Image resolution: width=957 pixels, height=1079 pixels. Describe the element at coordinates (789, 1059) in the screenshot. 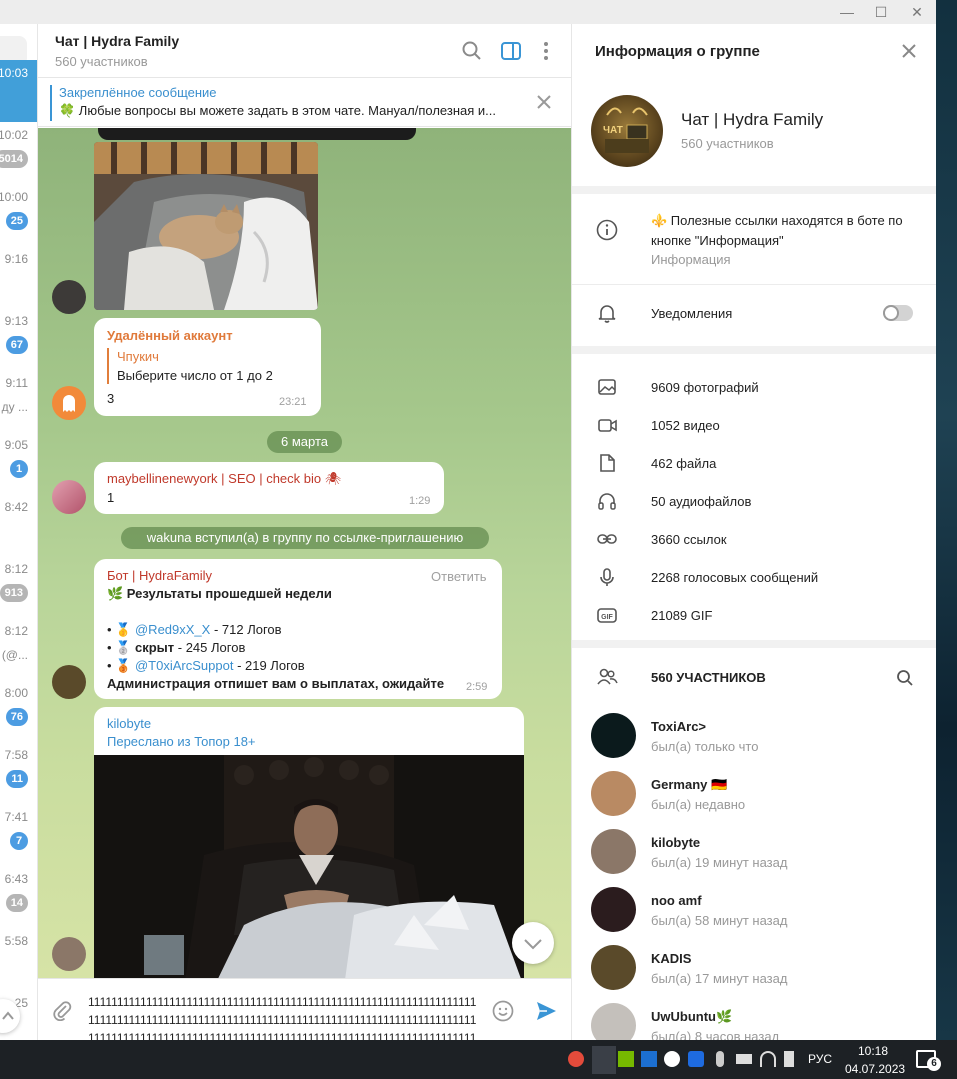

I see `volume-icon` at that location.